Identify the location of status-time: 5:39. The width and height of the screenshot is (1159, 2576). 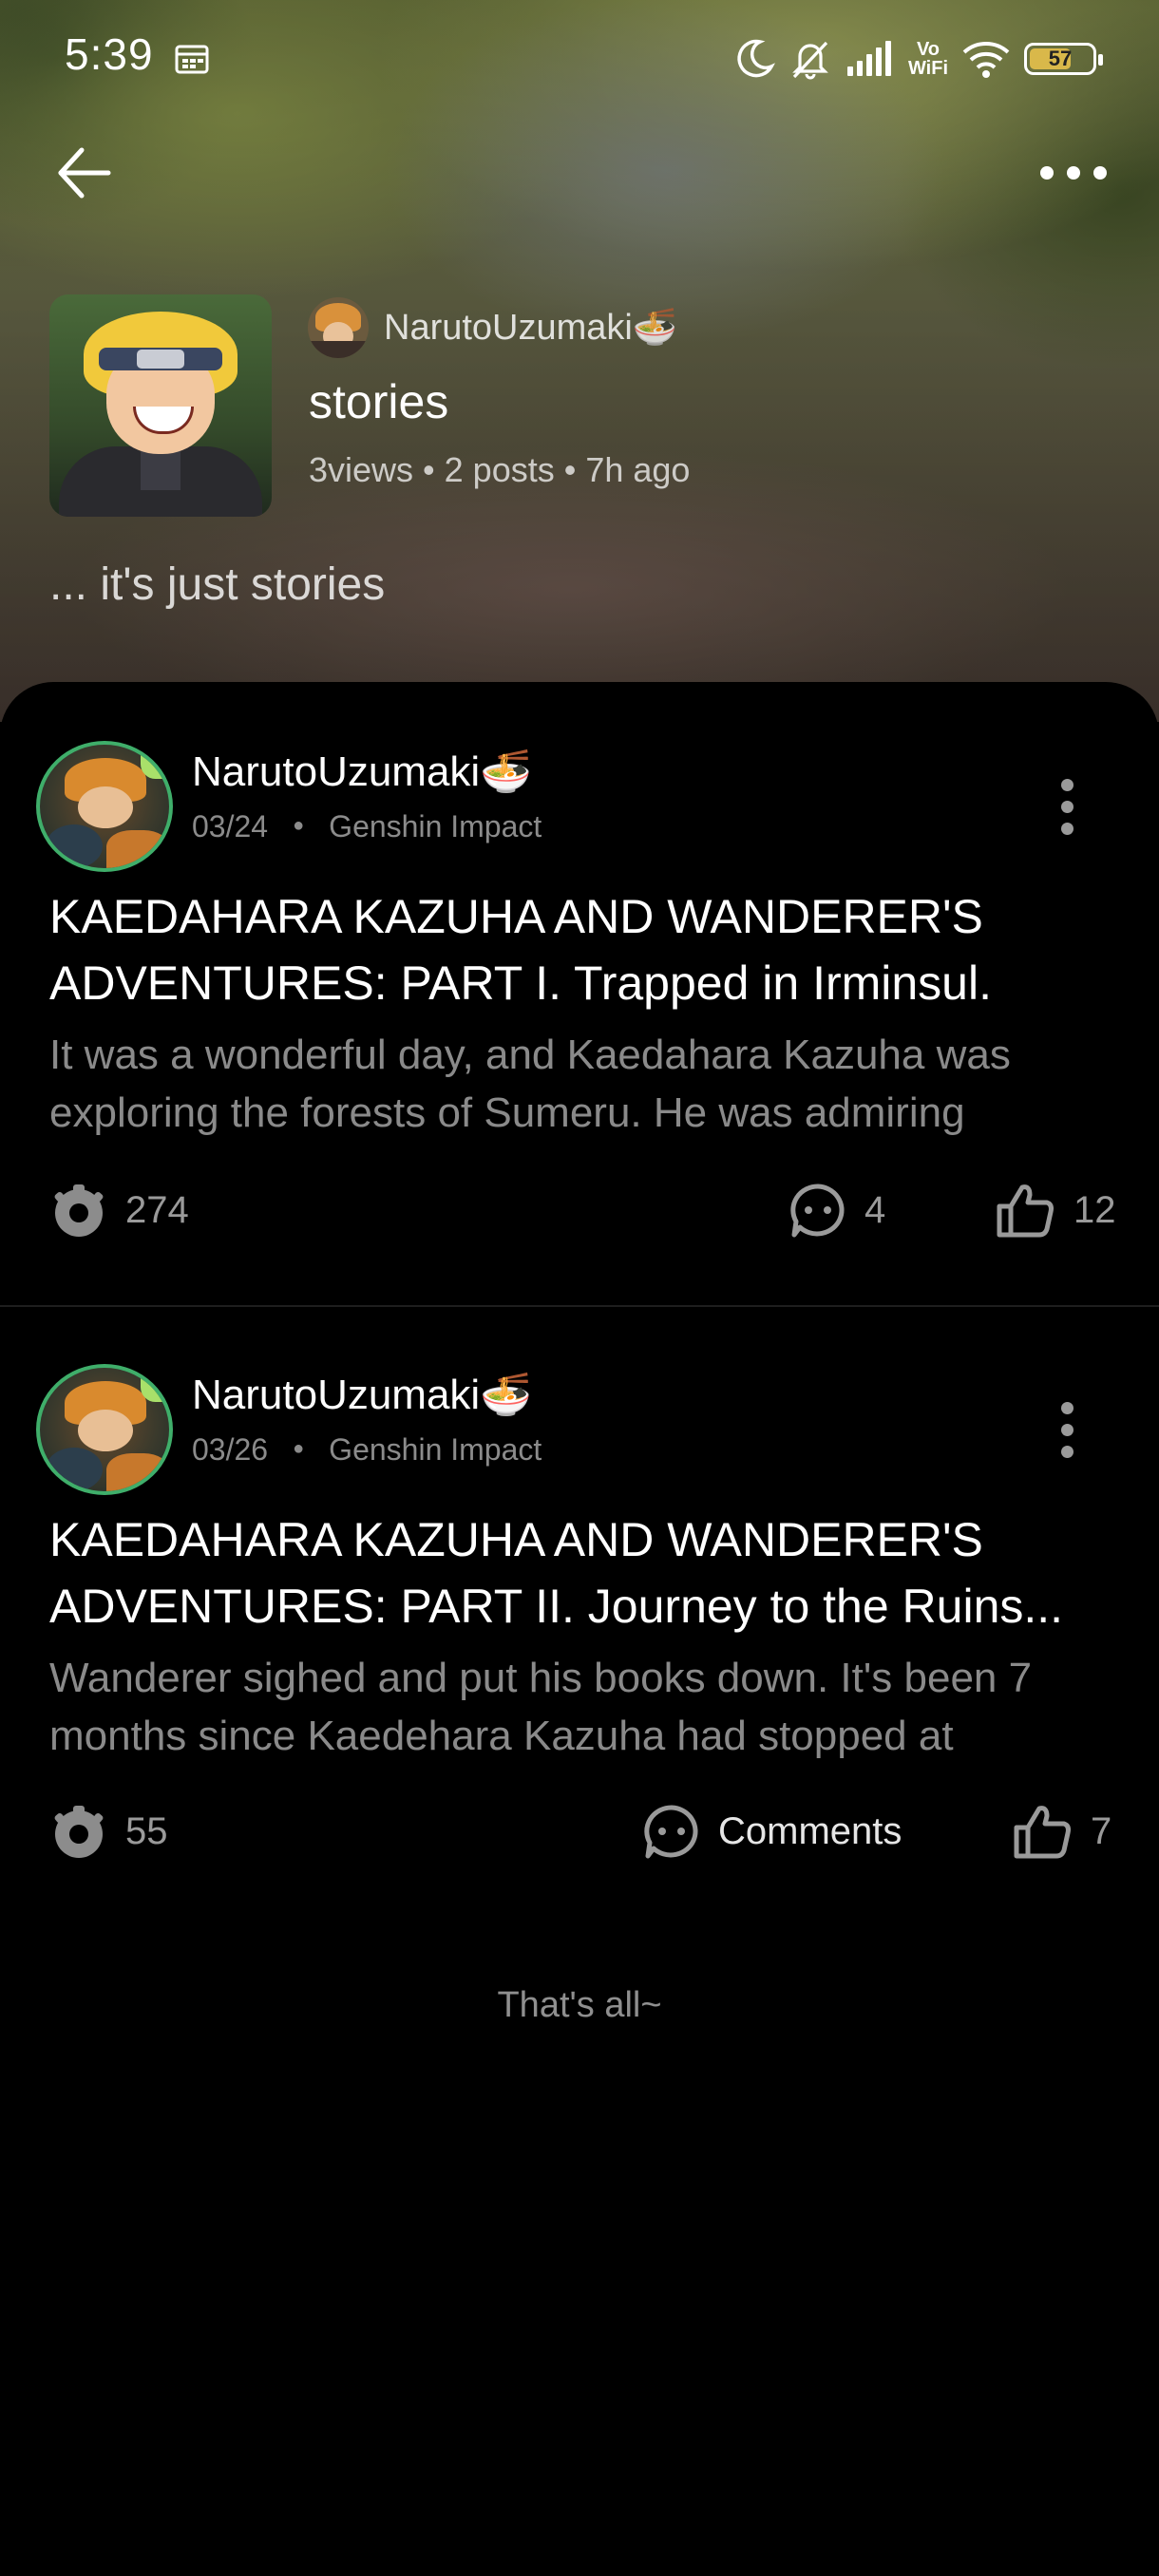
(109, 54).